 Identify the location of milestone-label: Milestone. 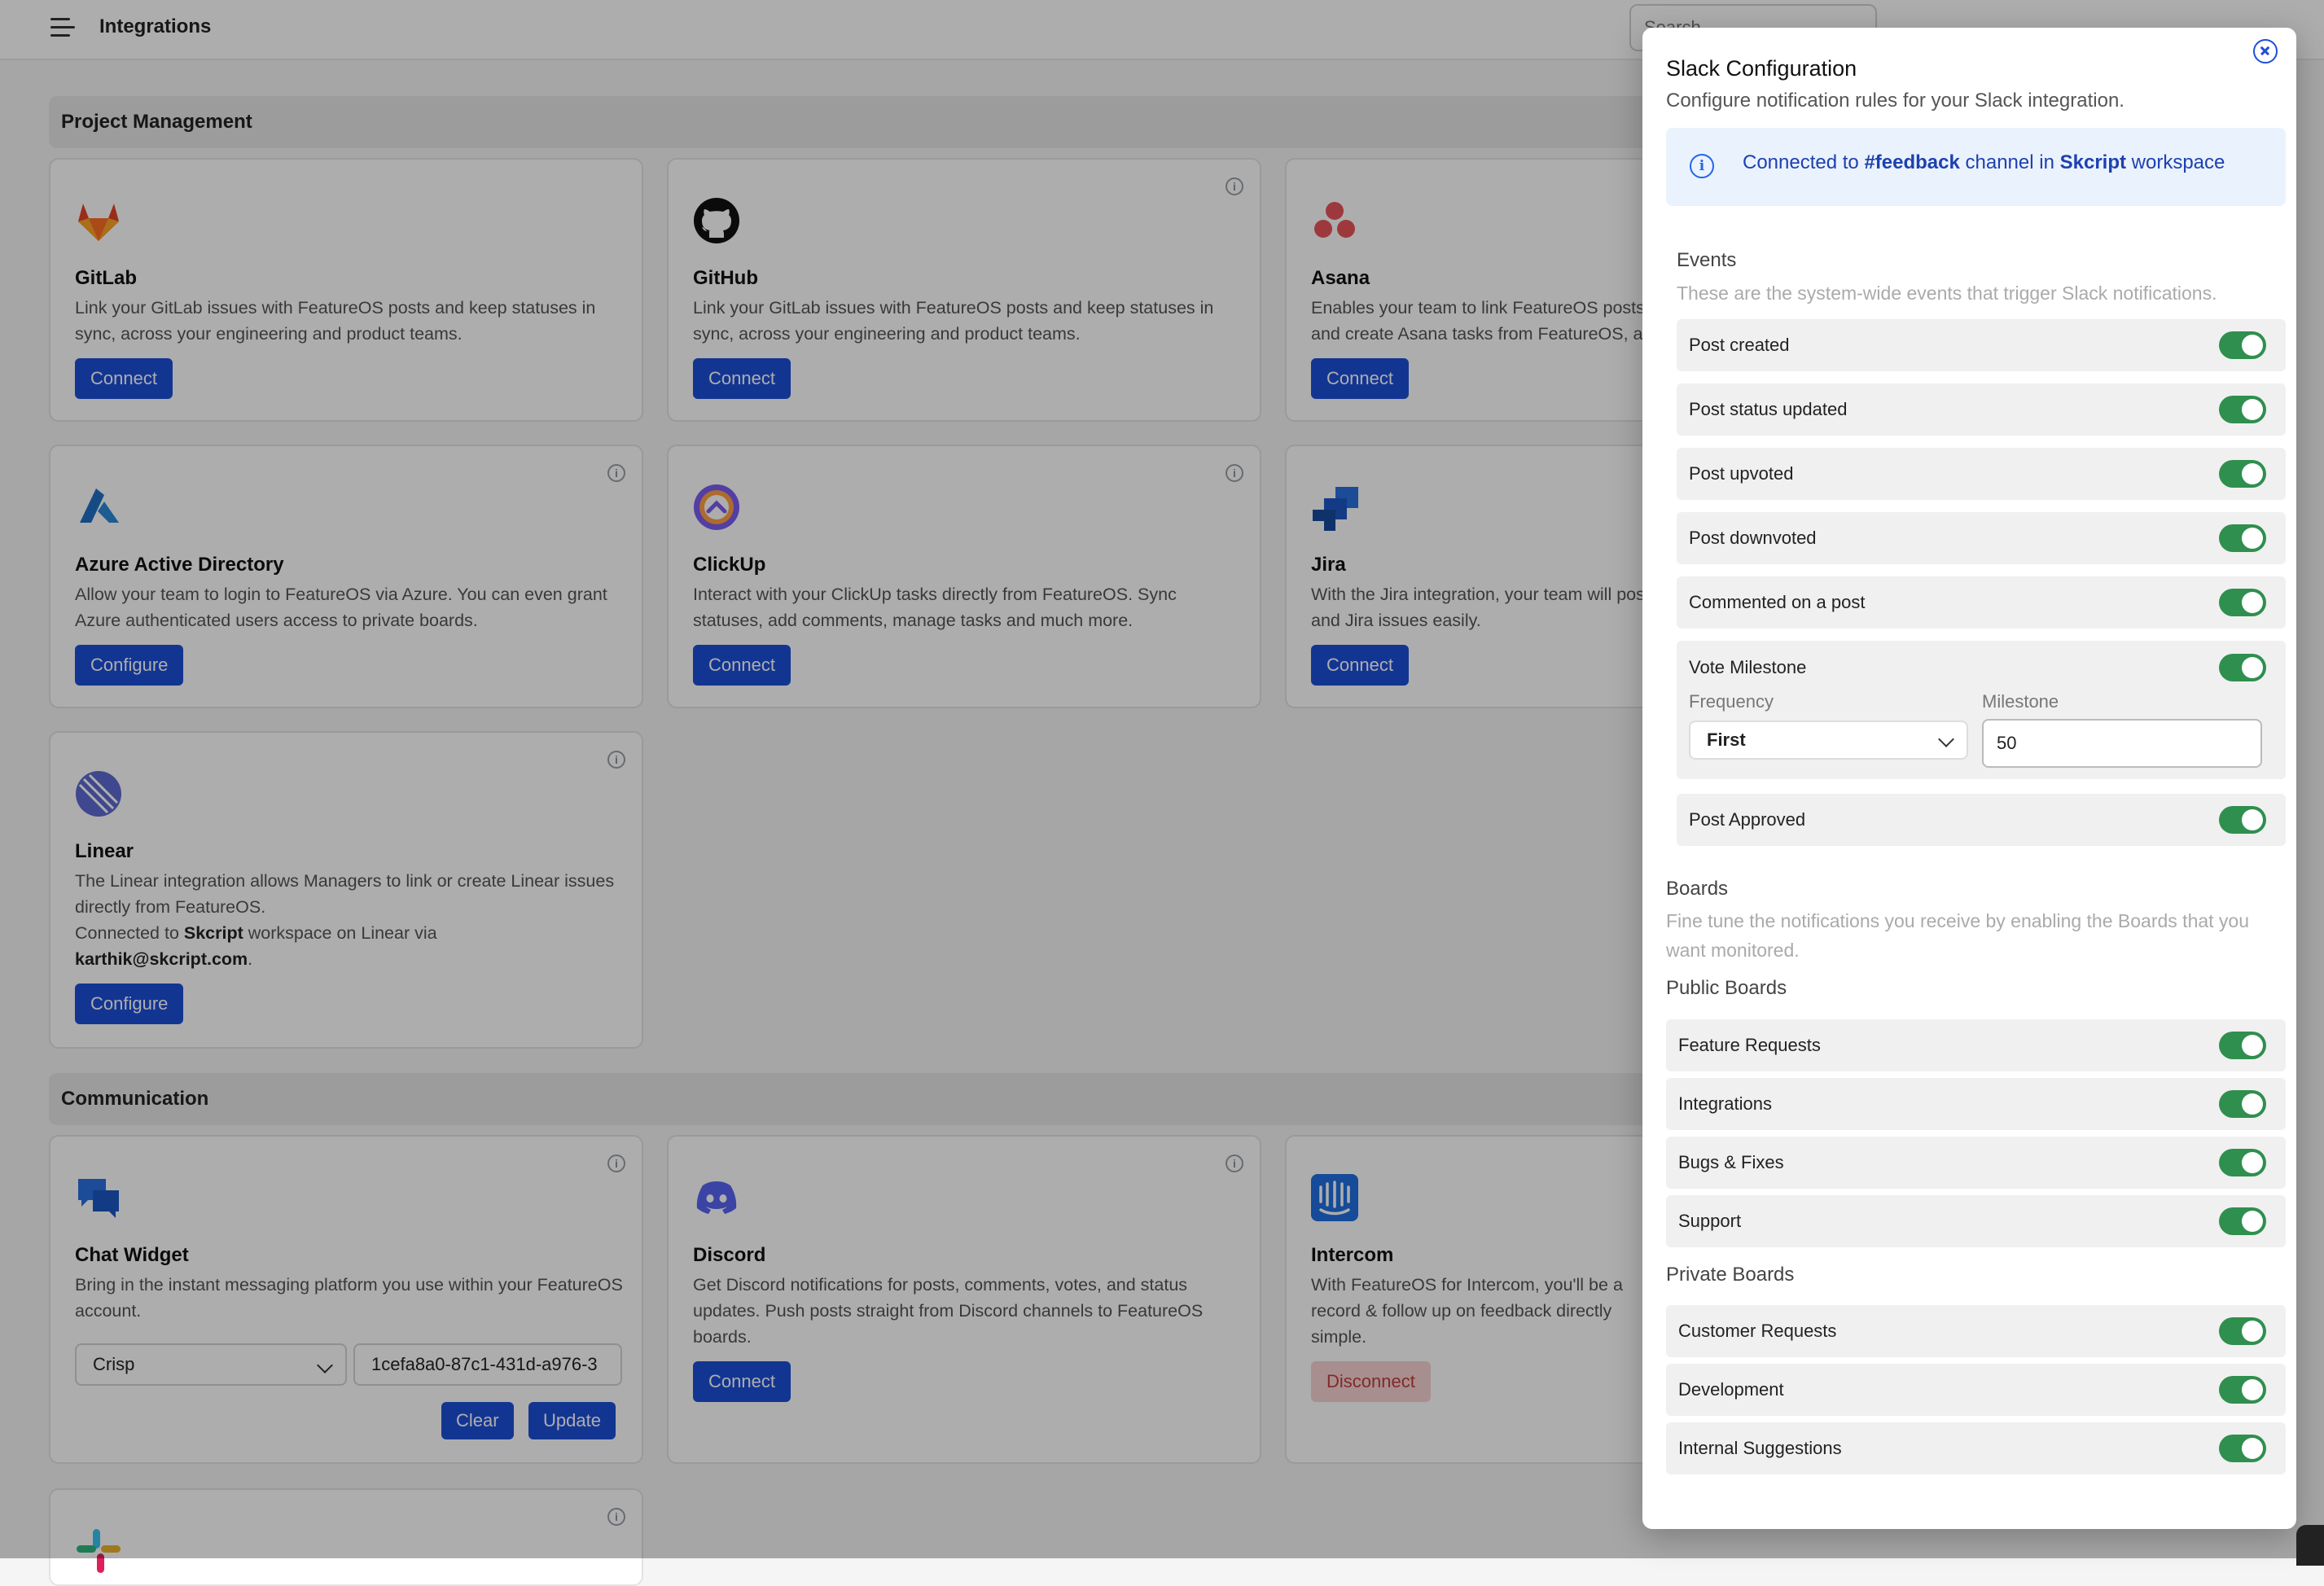
(2020, 702).